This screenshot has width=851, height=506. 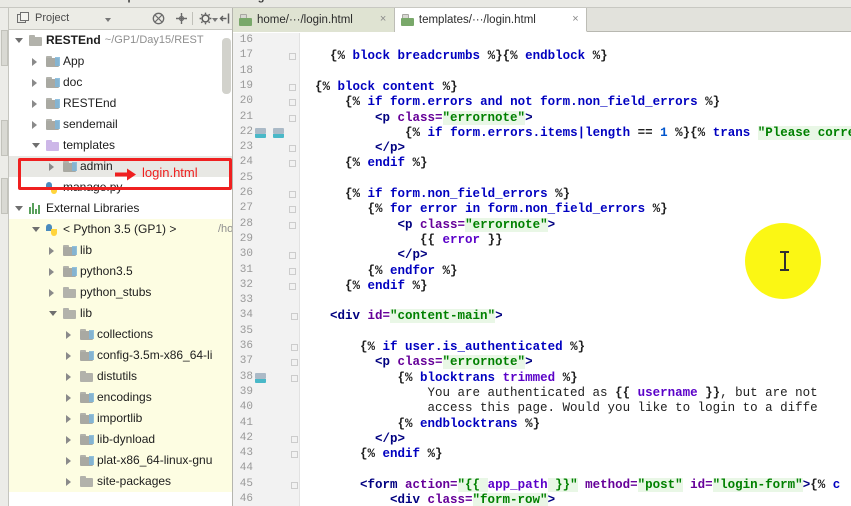 What do you see at coordinates (120, 103) in the screenshot?
I see `tree-node-restend: RESTEnd` at bounding box center [120, 103].